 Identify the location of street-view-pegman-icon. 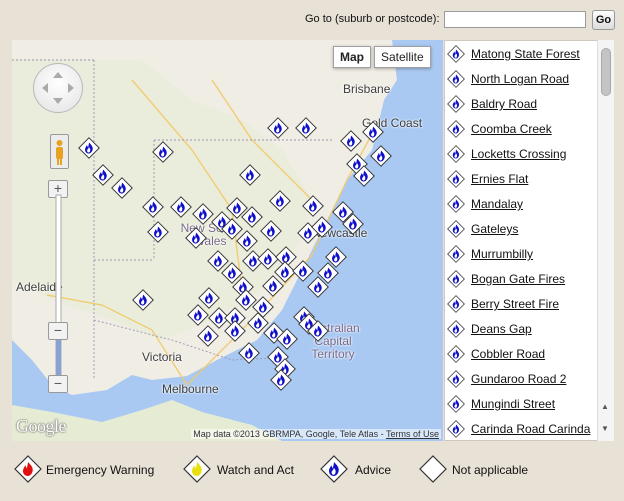
(59, 151).